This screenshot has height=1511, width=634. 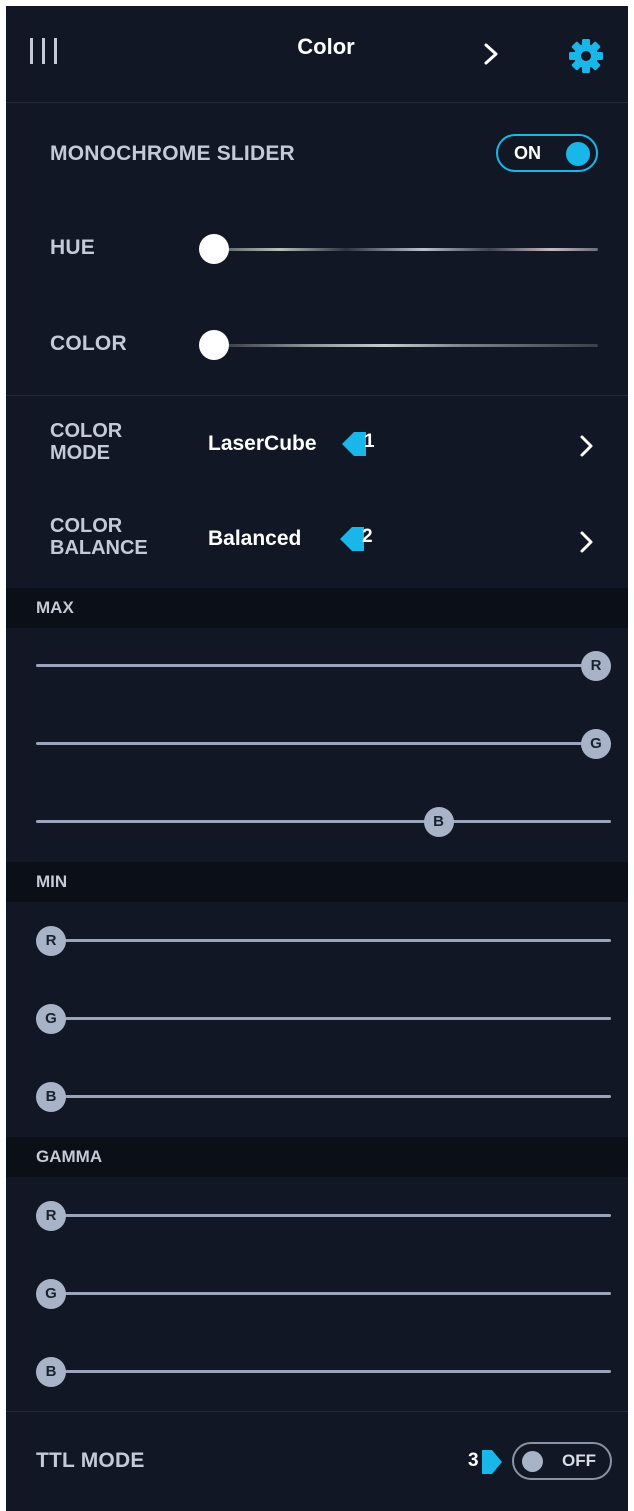 What do you see at coordinates (69, 1156) in the screenshot?
I see `gamma-section-title: GAMMA` at bounding box center [69, 1156].